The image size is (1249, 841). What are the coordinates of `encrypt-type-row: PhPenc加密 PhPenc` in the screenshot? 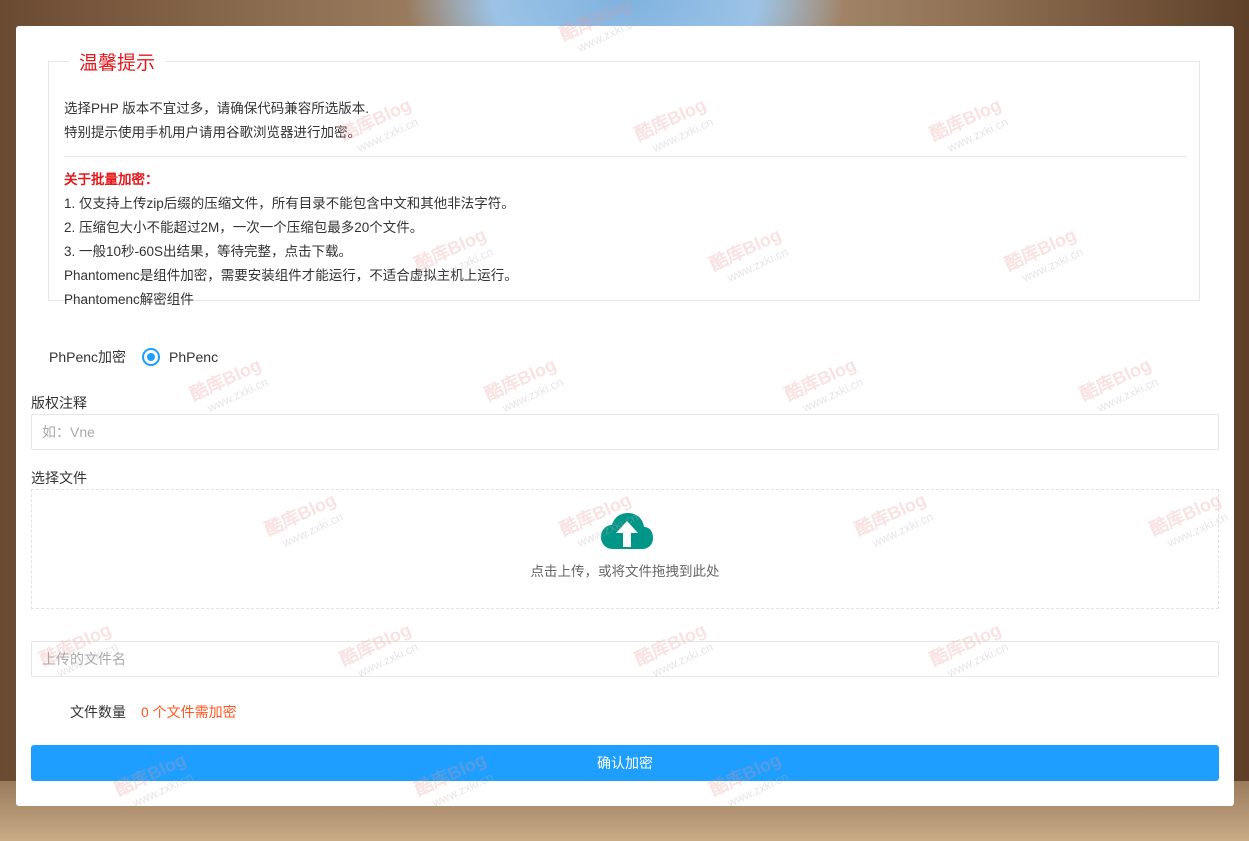 It's located at (133, 357).